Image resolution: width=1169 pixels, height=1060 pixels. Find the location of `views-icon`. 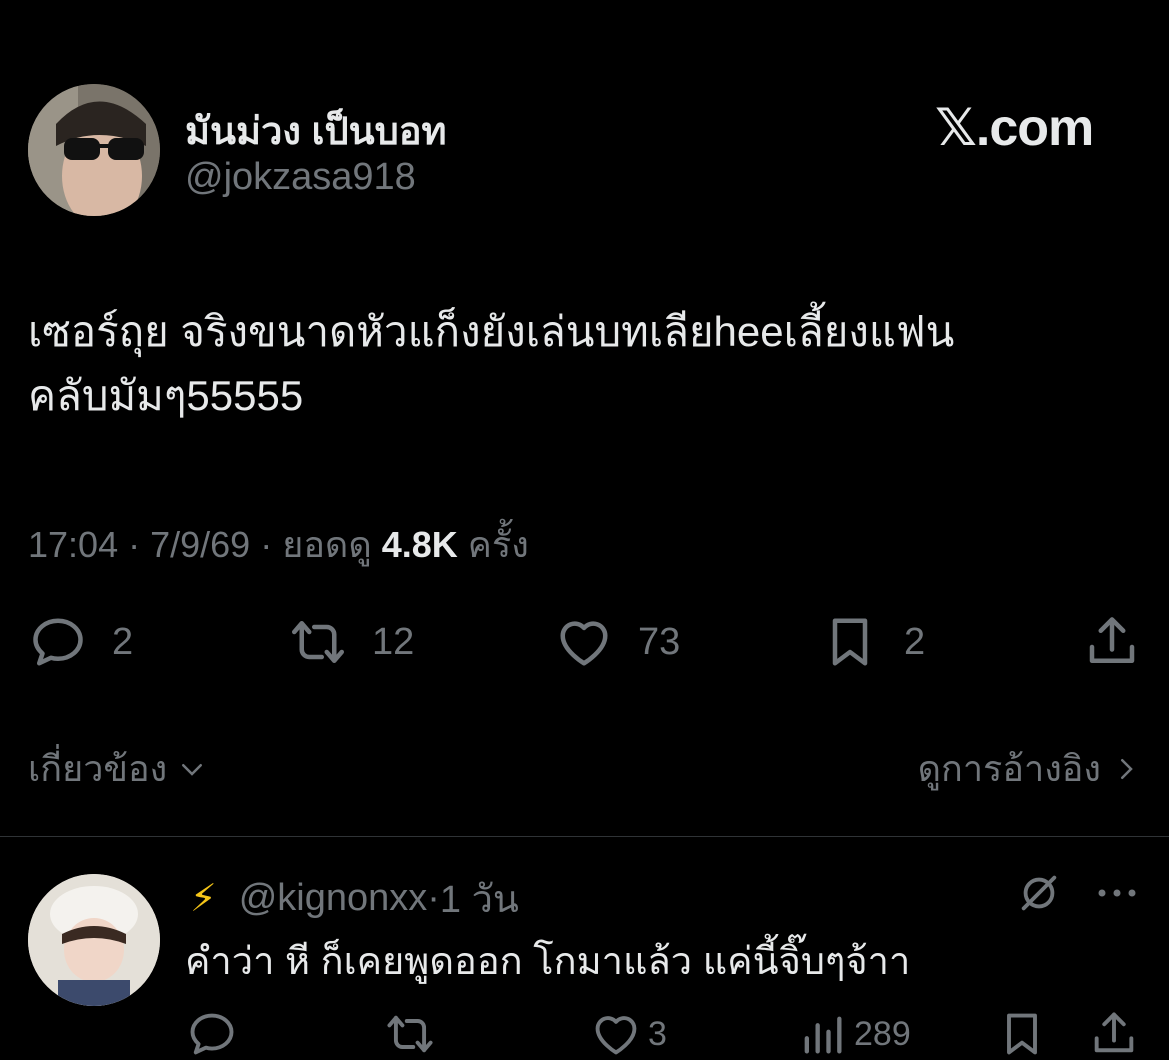

views-icon is located at coordinates (823, 1035).